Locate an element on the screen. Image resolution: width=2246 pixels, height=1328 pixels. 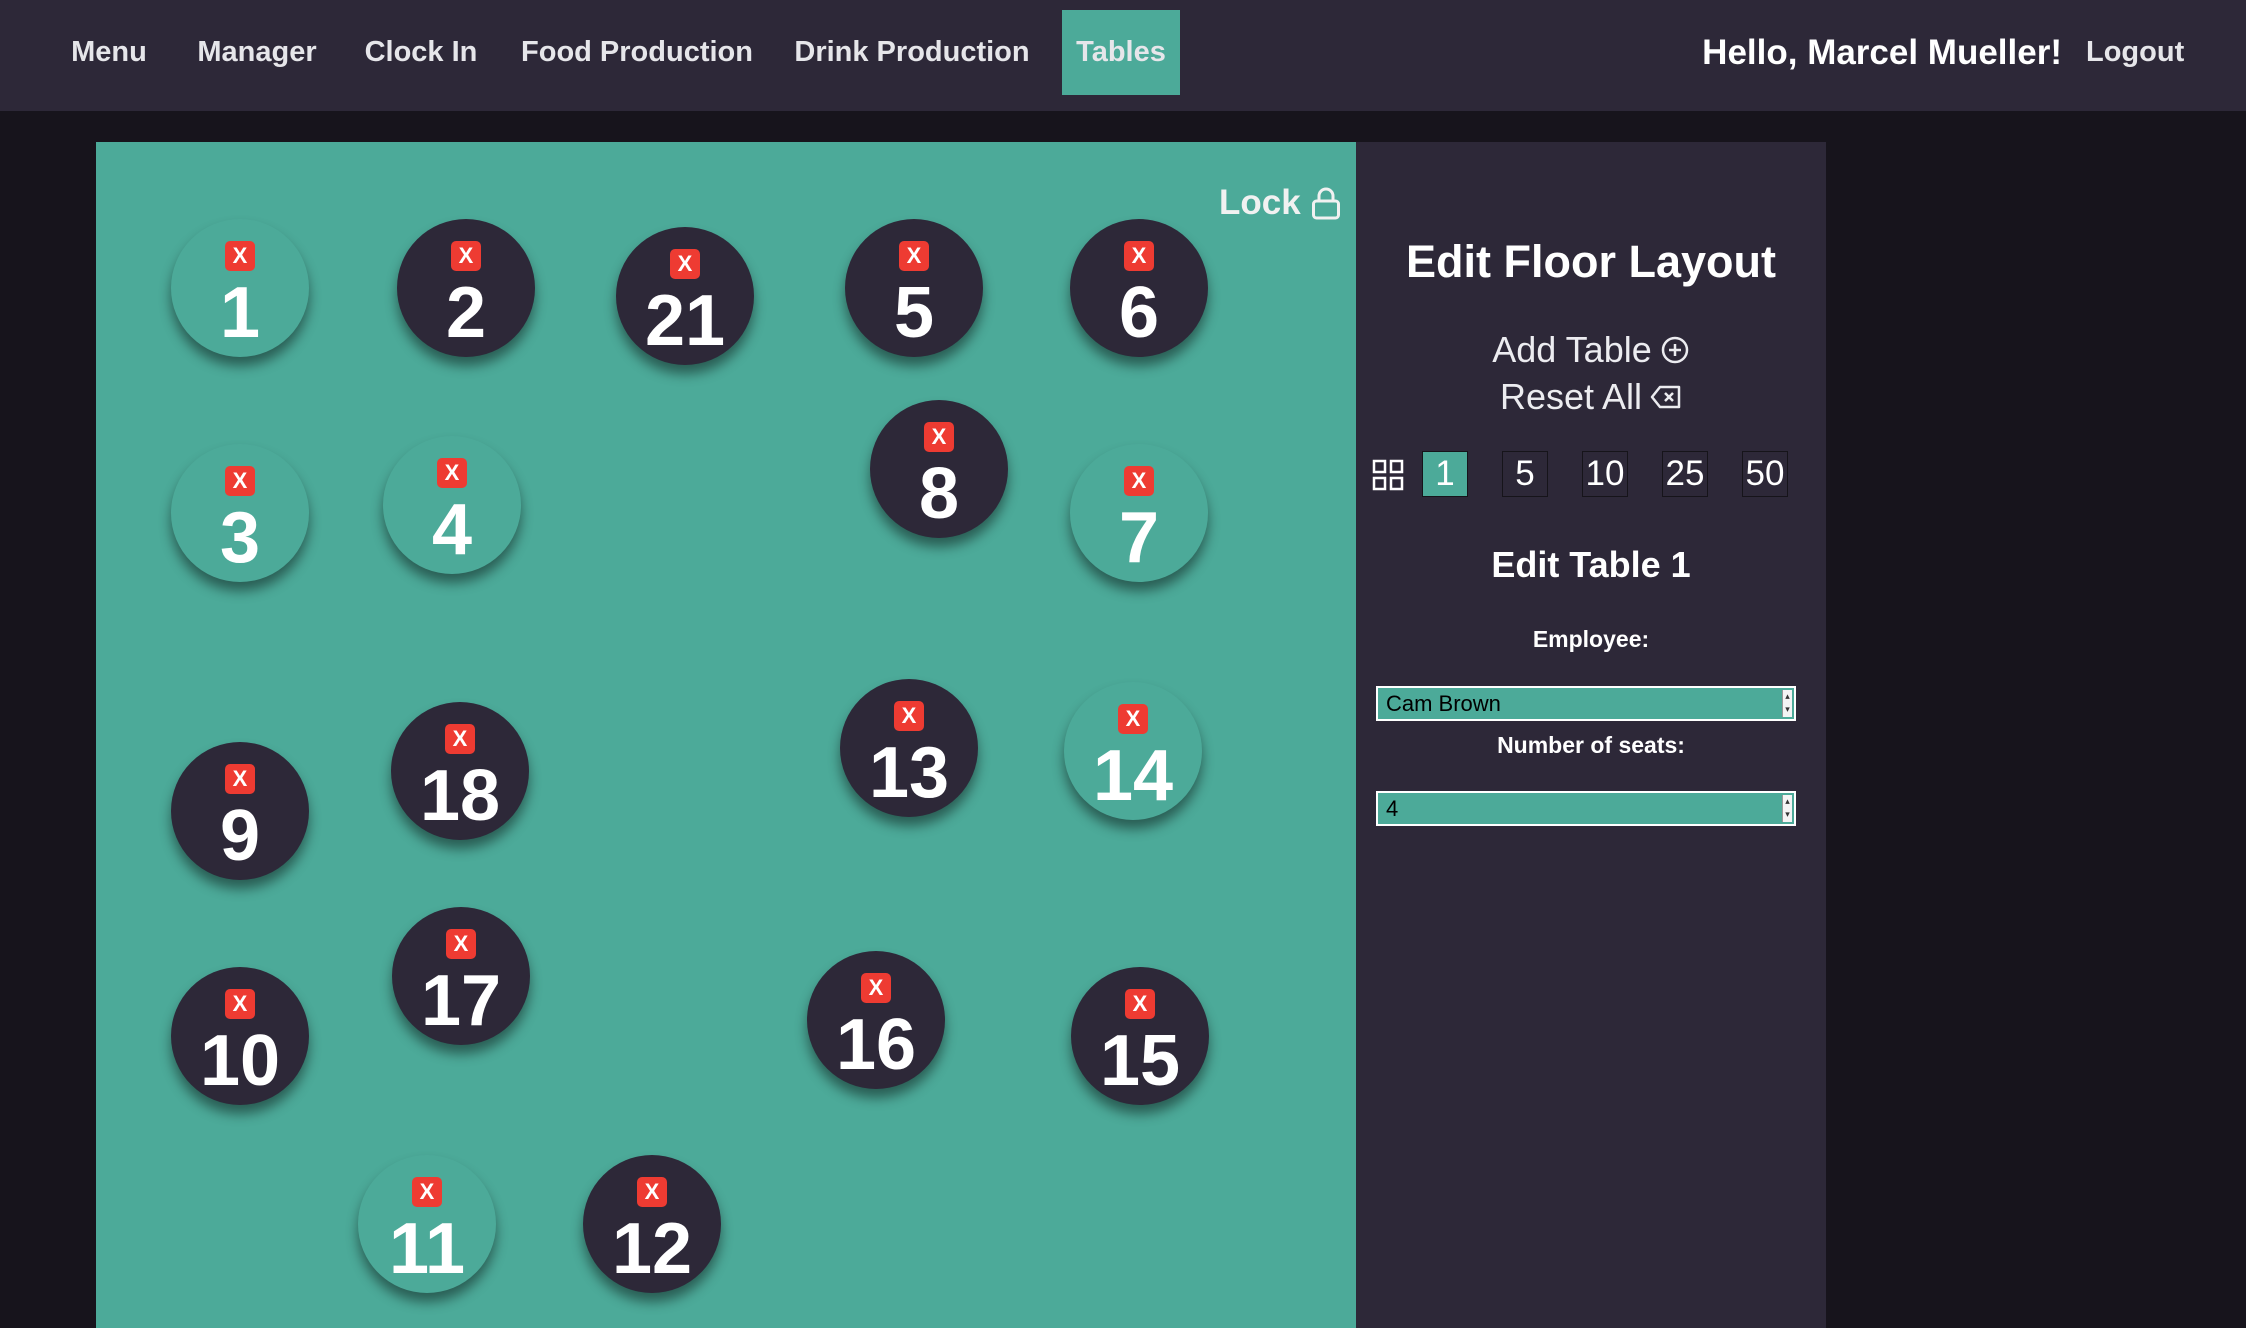
employee-select: Cam Brown ▴ ▾ is located at coordinates (1586, 703).